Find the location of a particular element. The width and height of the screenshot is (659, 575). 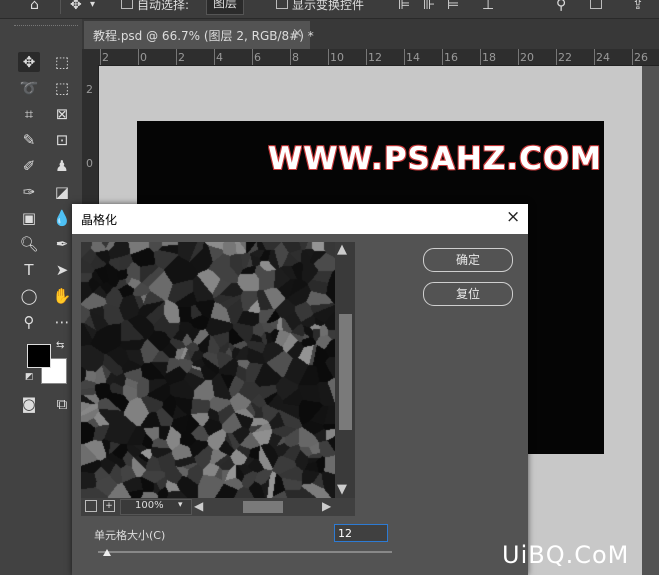

document-tab: 教程.psd @ 66.7% (图层 2, RGB/8#) * × is located at coordinates (199, 35).